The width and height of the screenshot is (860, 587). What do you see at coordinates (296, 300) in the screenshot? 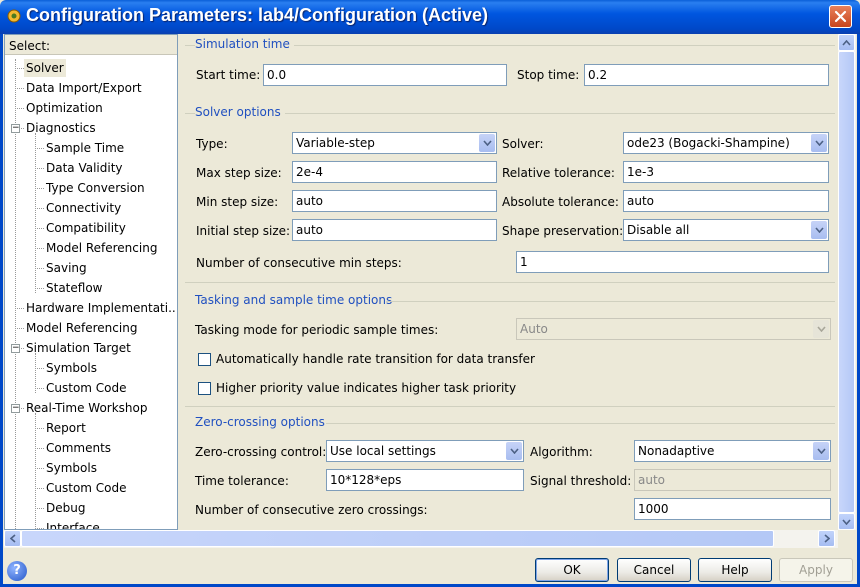
I see `group-title-tasking: Tasking and sample time options` at bounding box center [296, 300].